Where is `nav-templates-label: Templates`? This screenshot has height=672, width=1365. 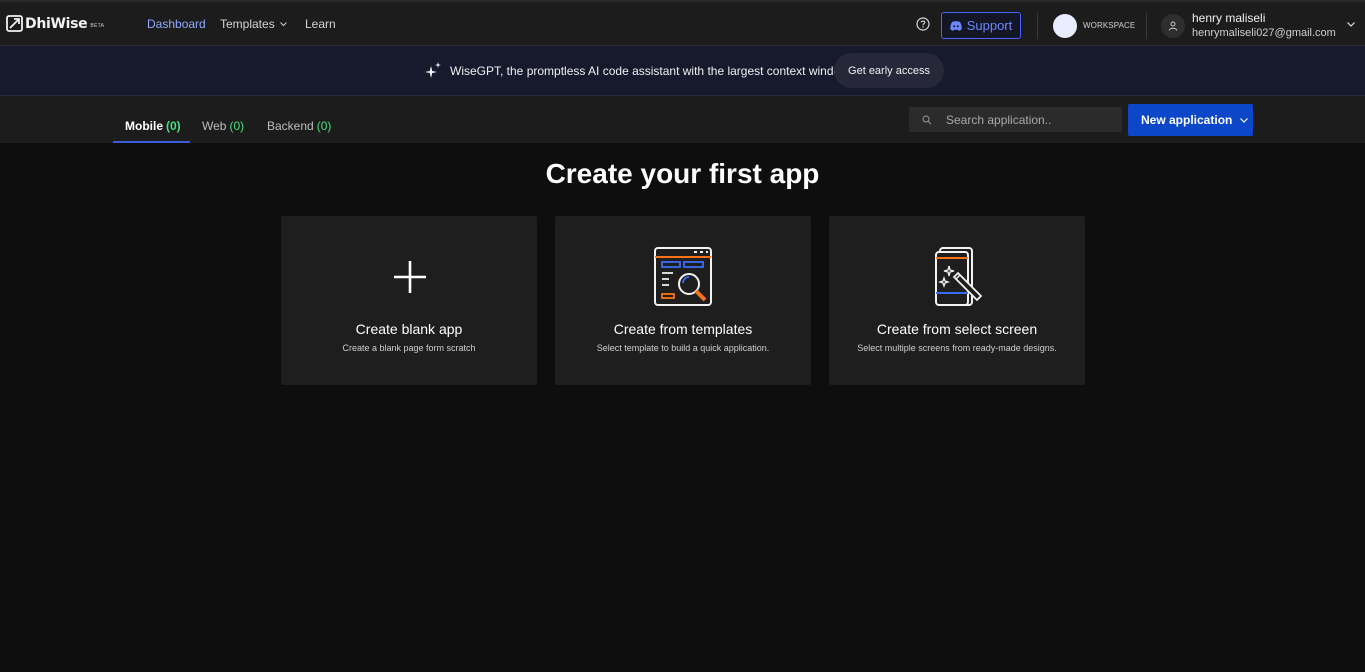
nav-templates-label: Templates is located at coordinates (247, 24).